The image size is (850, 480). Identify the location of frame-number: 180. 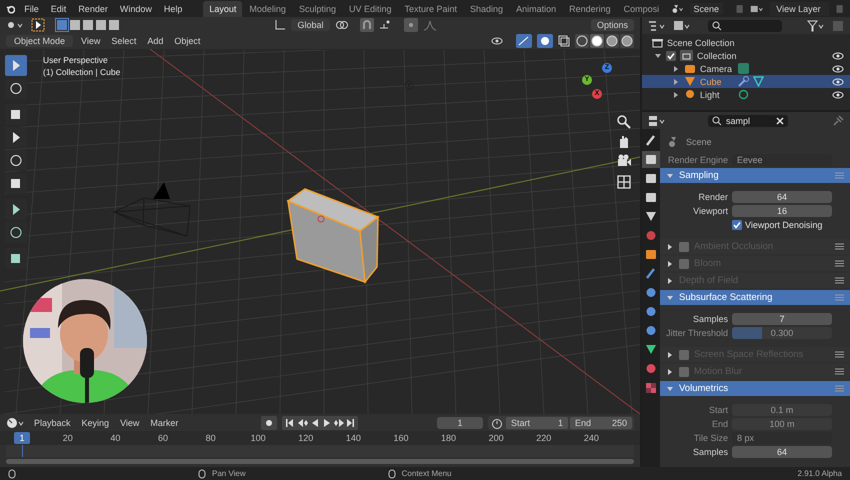
(449, 438).